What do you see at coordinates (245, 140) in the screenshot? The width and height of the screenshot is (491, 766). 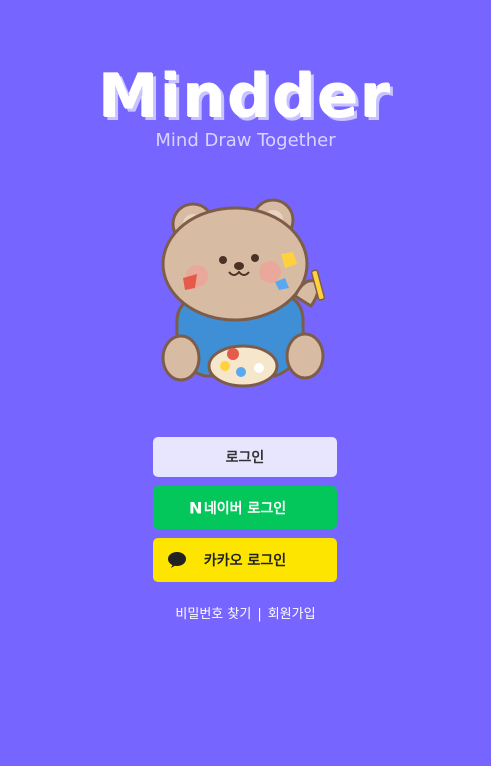 I see `tagline: Mind Draw Together` at bounding box center [245, 140].